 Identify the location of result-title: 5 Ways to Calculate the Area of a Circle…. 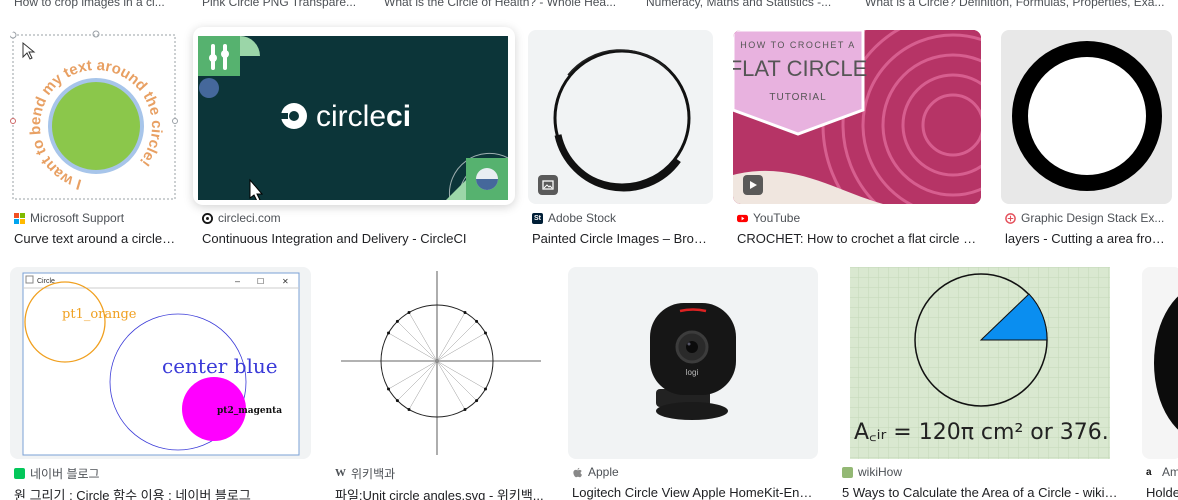
(982, 492).